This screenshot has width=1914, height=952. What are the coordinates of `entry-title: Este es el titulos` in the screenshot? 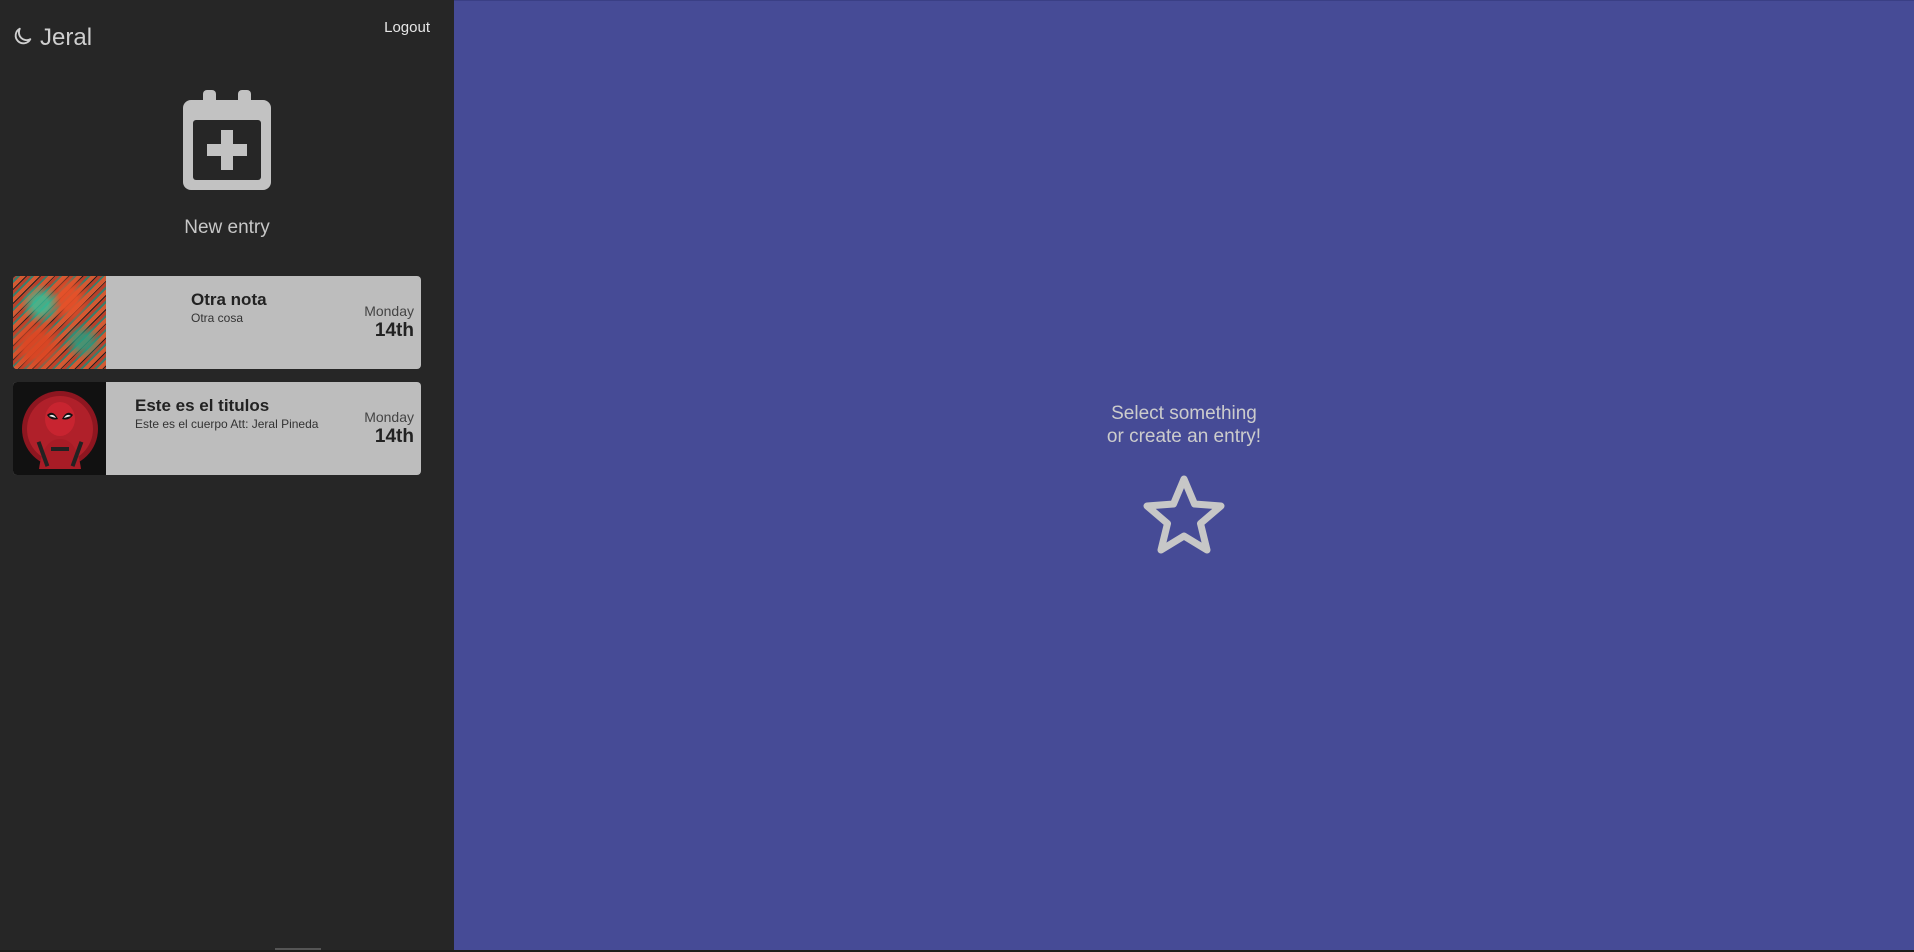 It's located at (202, 405).